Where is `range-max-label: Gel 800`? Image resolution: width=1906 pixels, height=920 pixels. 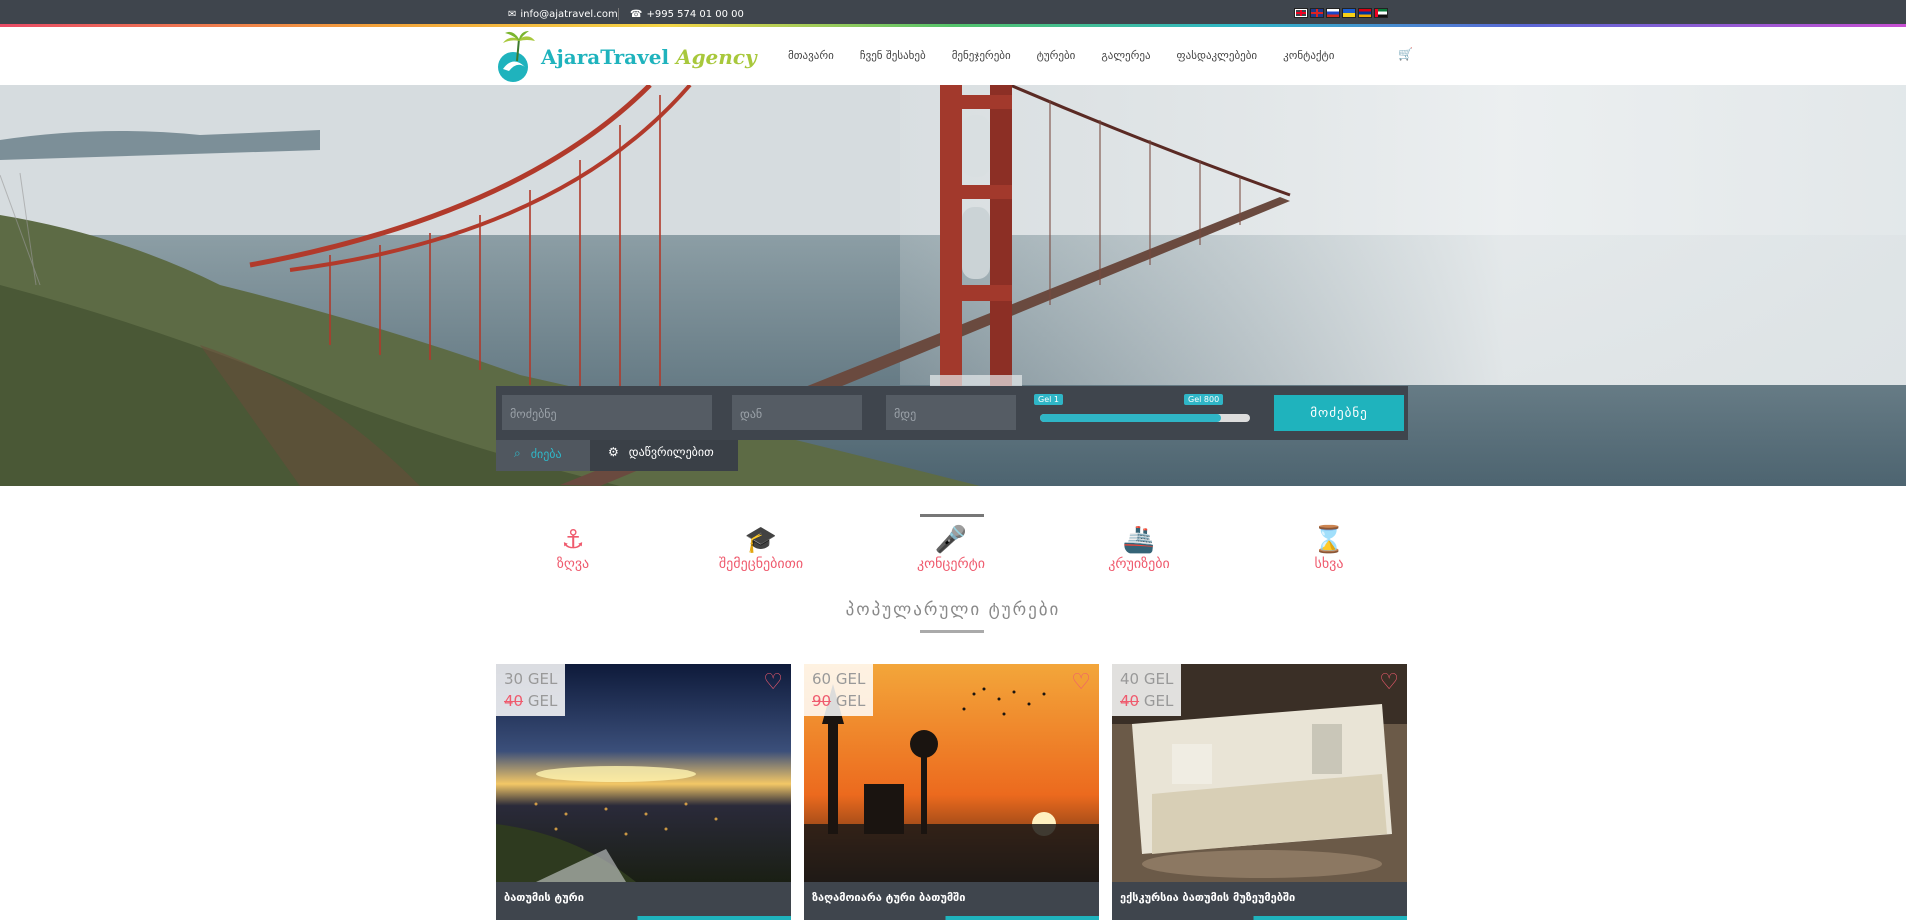 range-max-label: Gel 800 is located at coordinates (1204, 399).